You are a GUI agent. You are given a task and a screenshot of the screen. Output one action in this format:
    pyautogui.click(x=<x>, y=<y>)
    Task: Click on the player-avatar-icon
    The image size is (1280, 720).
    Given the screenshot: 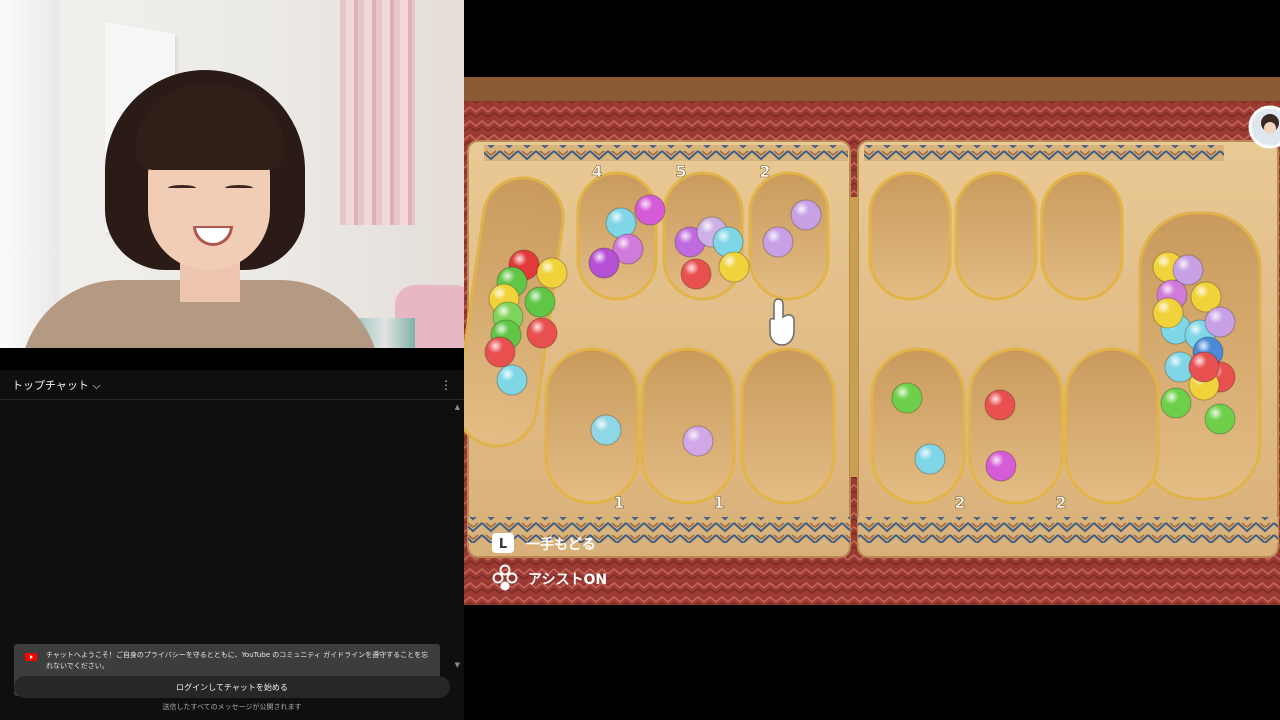 What is the action you would take?
    pyautogui.click(x=1264, y=127)
    